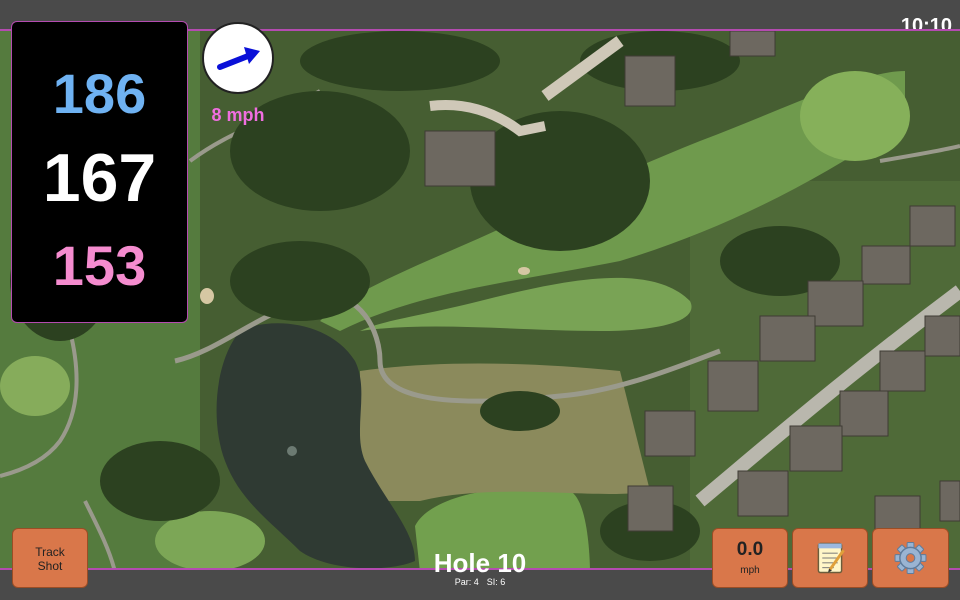 Image resolution: width=960 pixels, height=600 pixels. I want to click on arrow-icon, so click(238, 58).